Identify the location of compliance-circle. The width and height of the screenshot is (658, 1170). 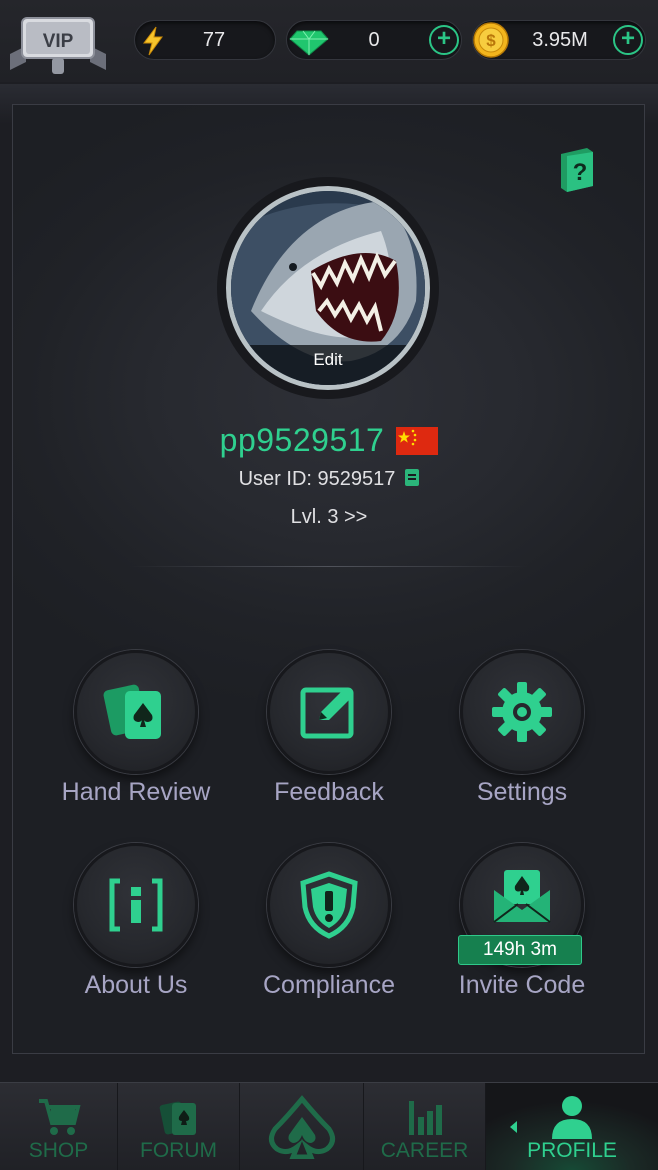
(329, 905).